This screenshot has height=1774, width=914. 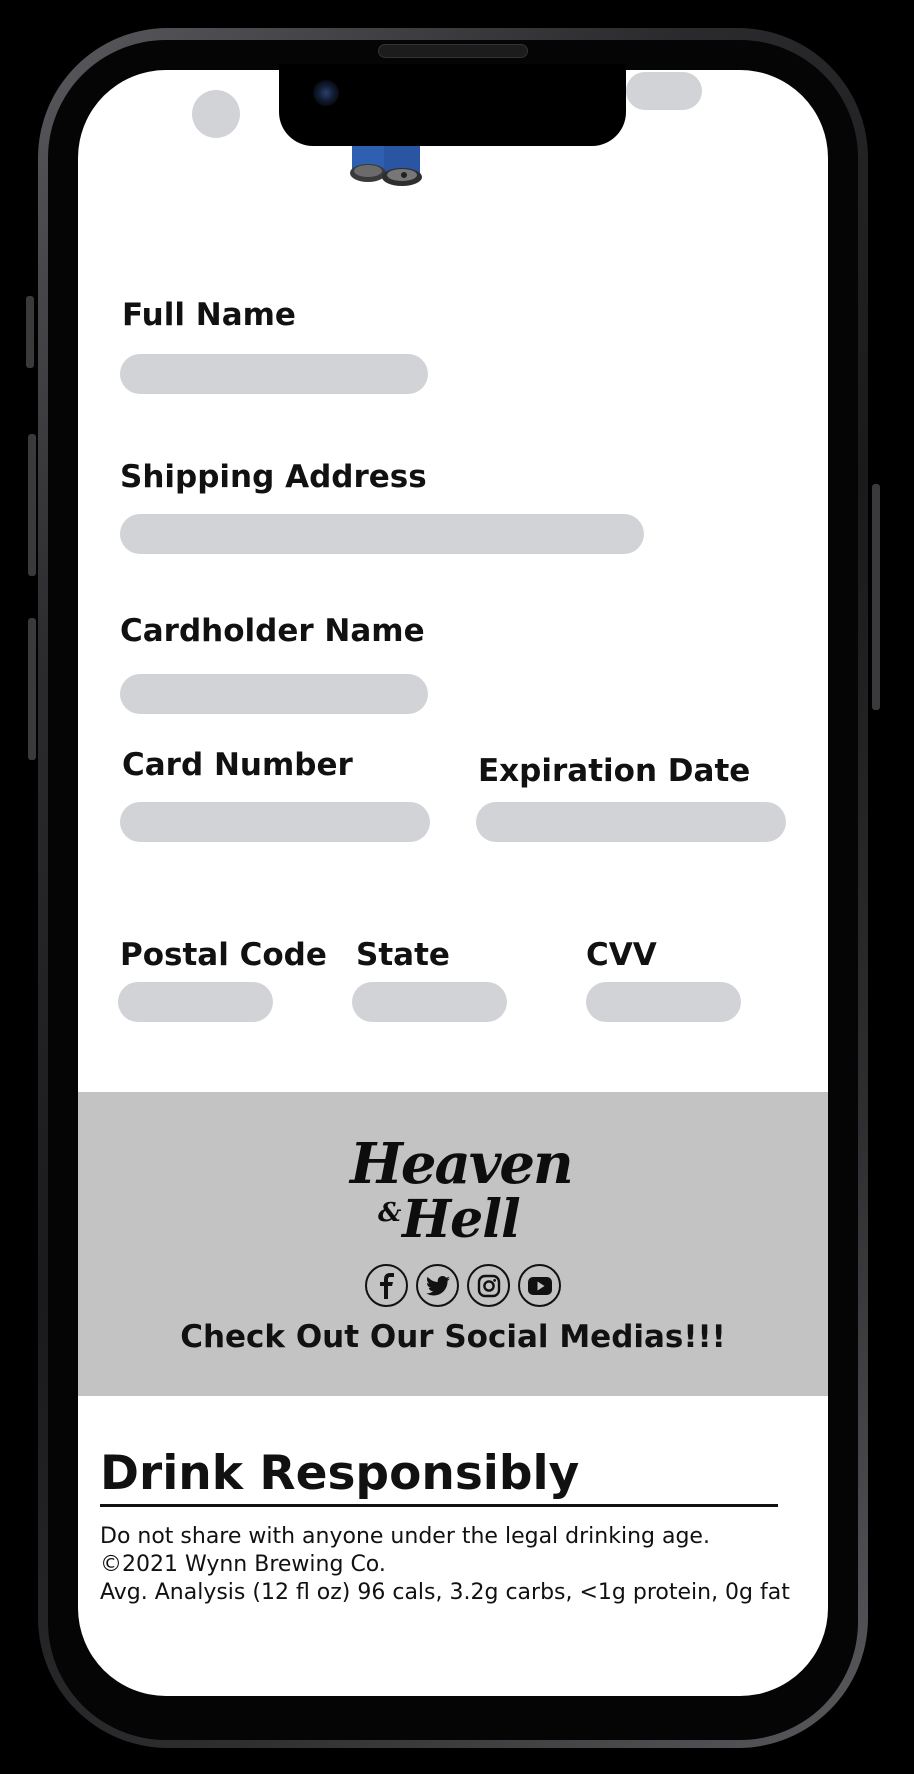 I want to click on brand-logo-line1: Heaven, so click(x=462, y=1164).